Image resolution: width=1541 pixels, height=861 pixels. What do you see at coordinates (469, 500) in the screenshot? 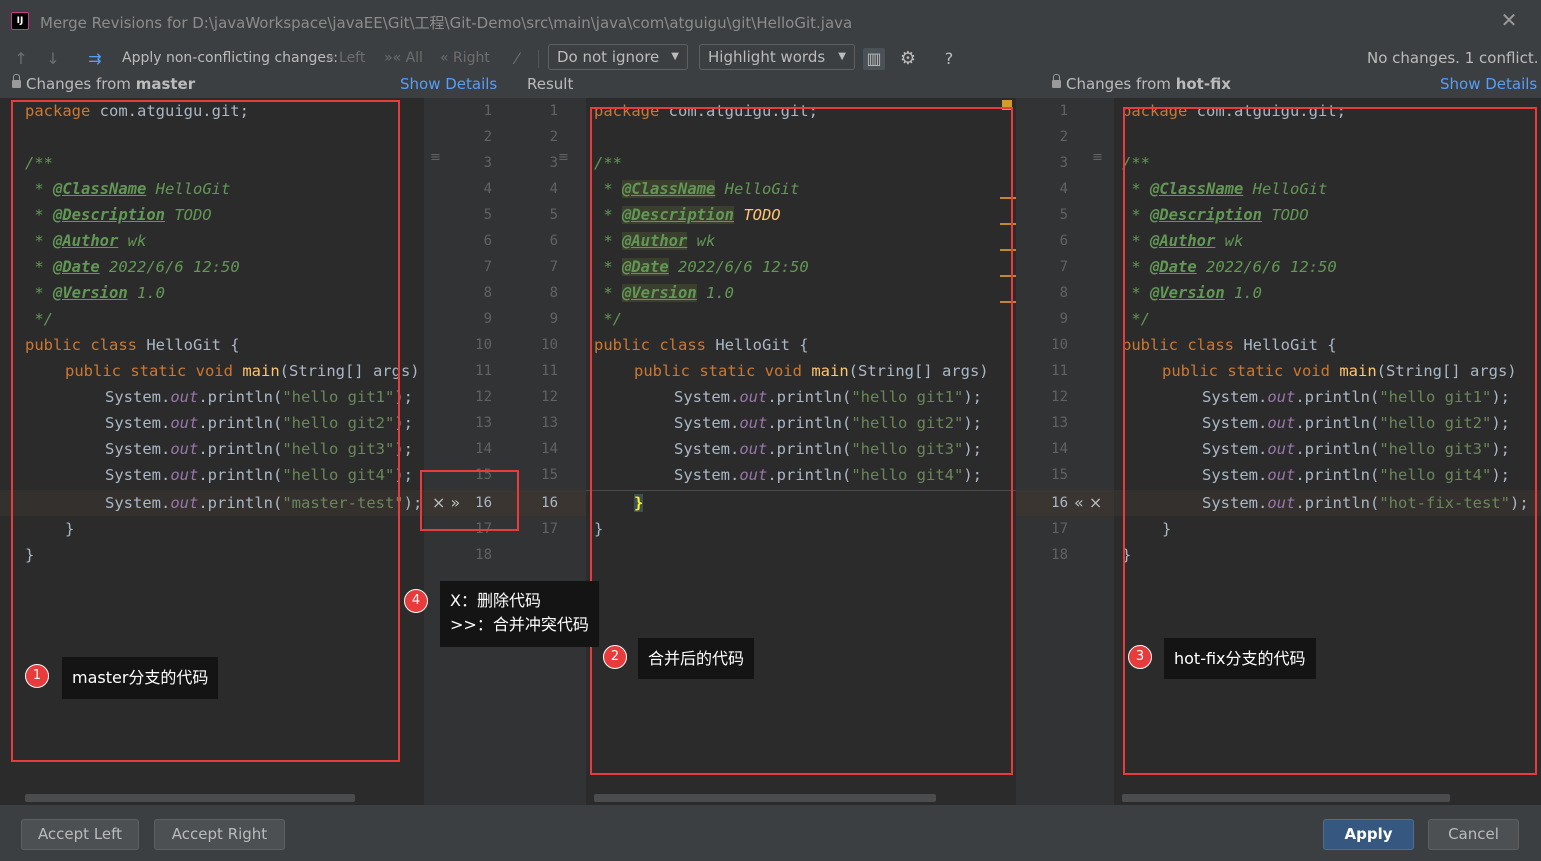
I see `annotation-box-conflict-controls` at bounding box center [469, 500].